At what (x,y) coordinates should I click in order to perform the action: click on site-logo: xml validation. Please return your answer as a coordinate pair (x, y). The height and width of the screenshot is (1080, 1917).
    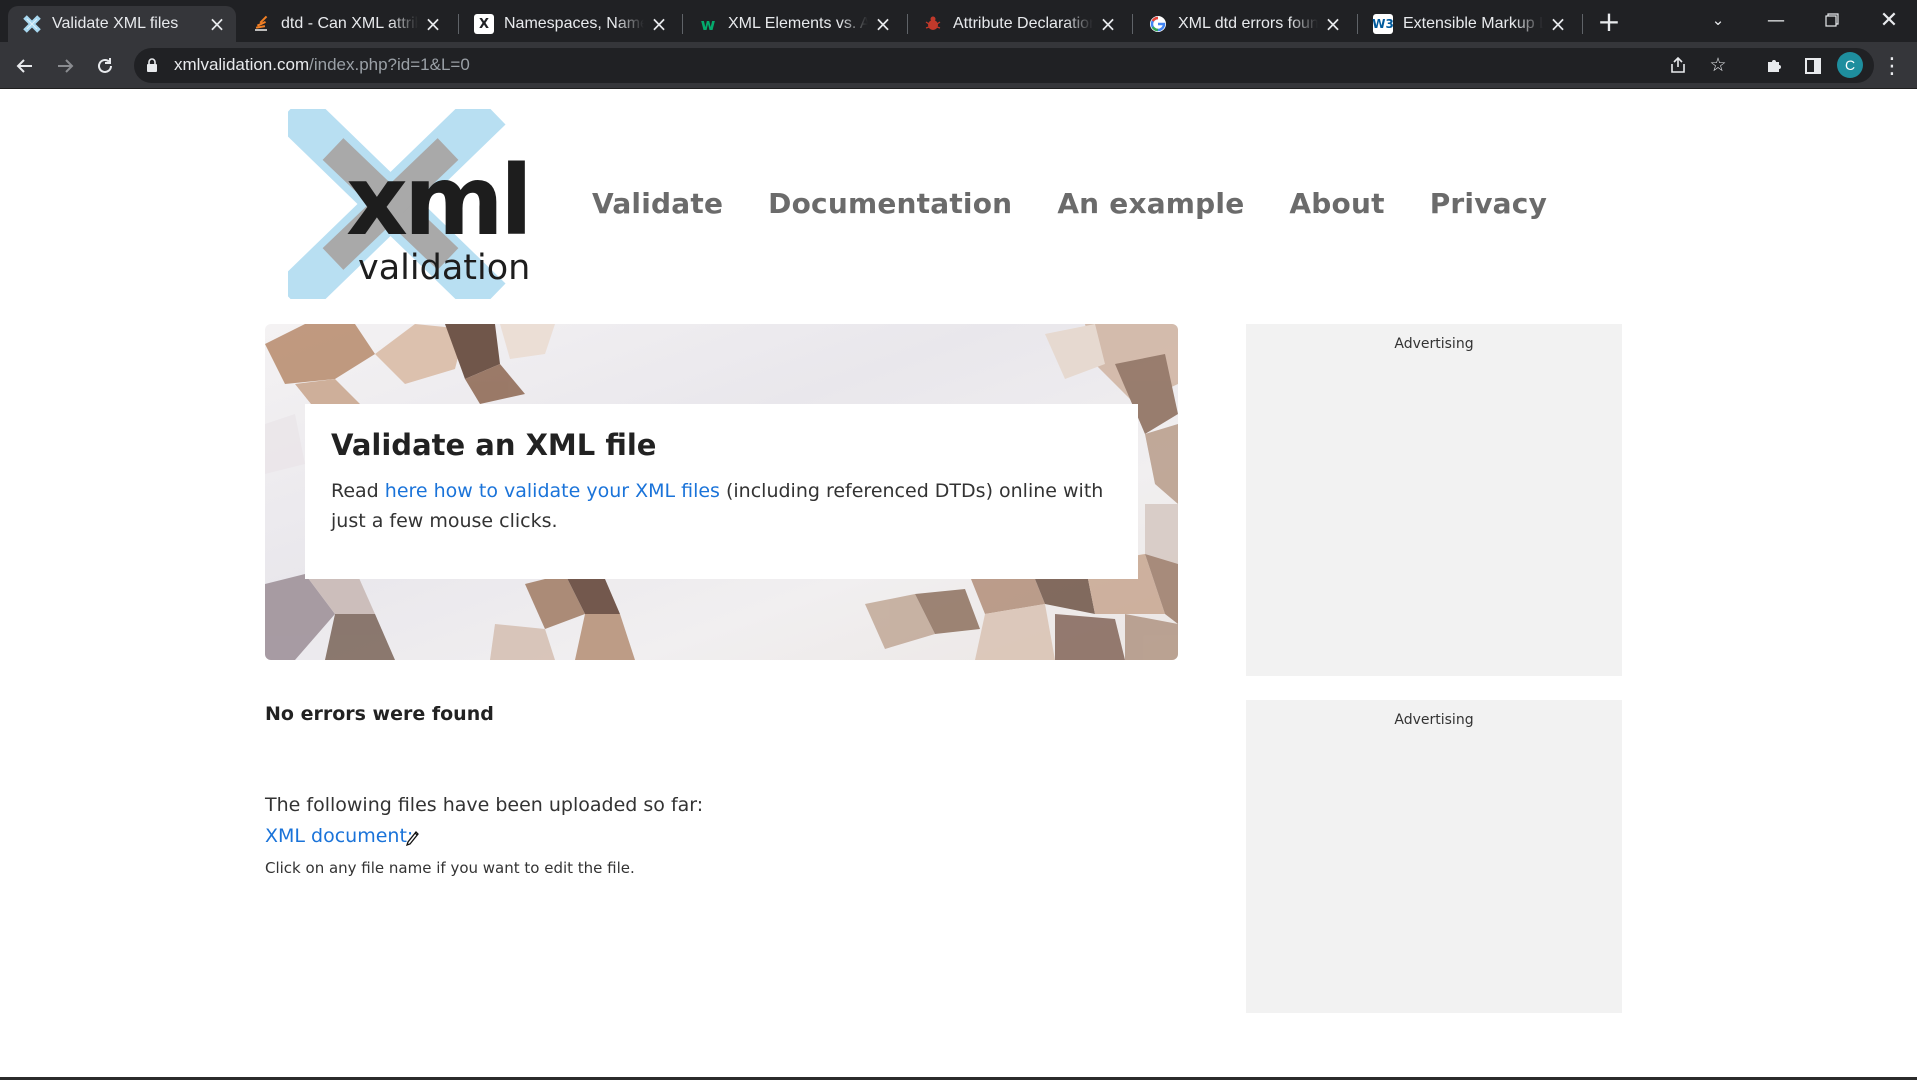
    Looking at the image, I should click on (406, 204).